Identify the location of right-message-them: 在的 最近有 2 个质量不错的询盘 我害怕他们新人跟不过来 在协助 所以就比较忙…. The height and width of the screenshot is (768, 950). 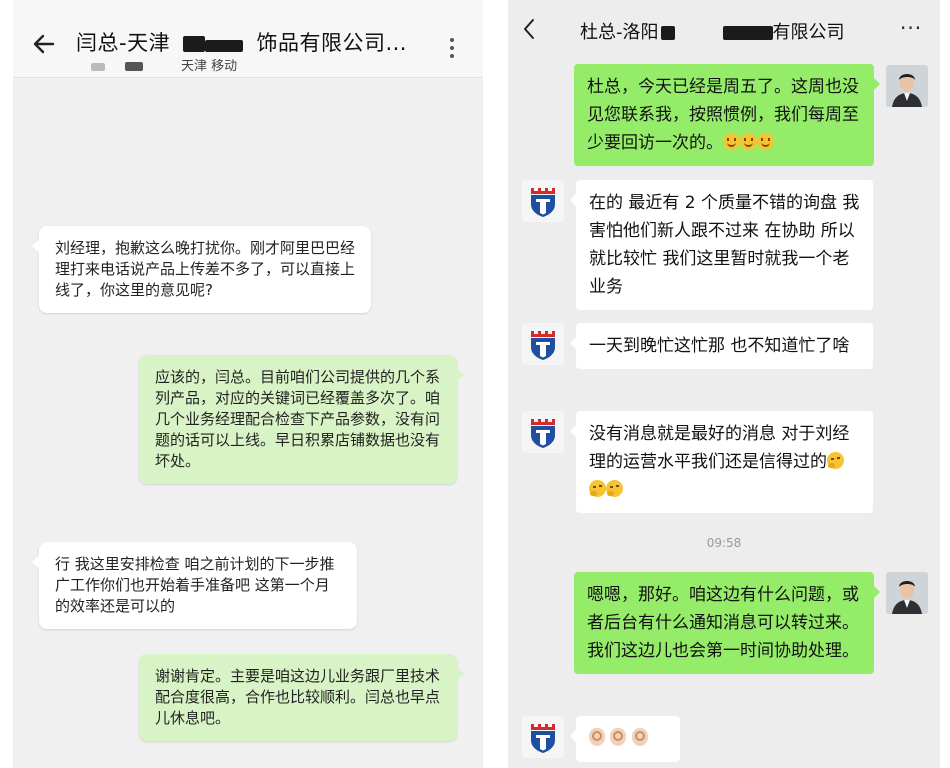
(721, 245).